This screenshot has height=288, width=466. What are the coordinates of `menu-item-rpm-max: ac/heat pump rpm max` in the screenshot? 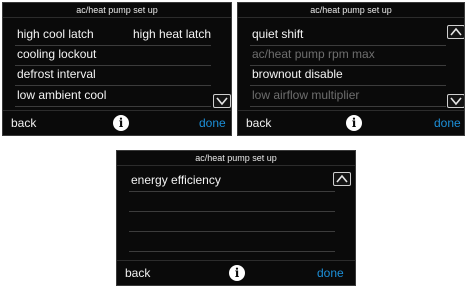 It's located at (313, 54).